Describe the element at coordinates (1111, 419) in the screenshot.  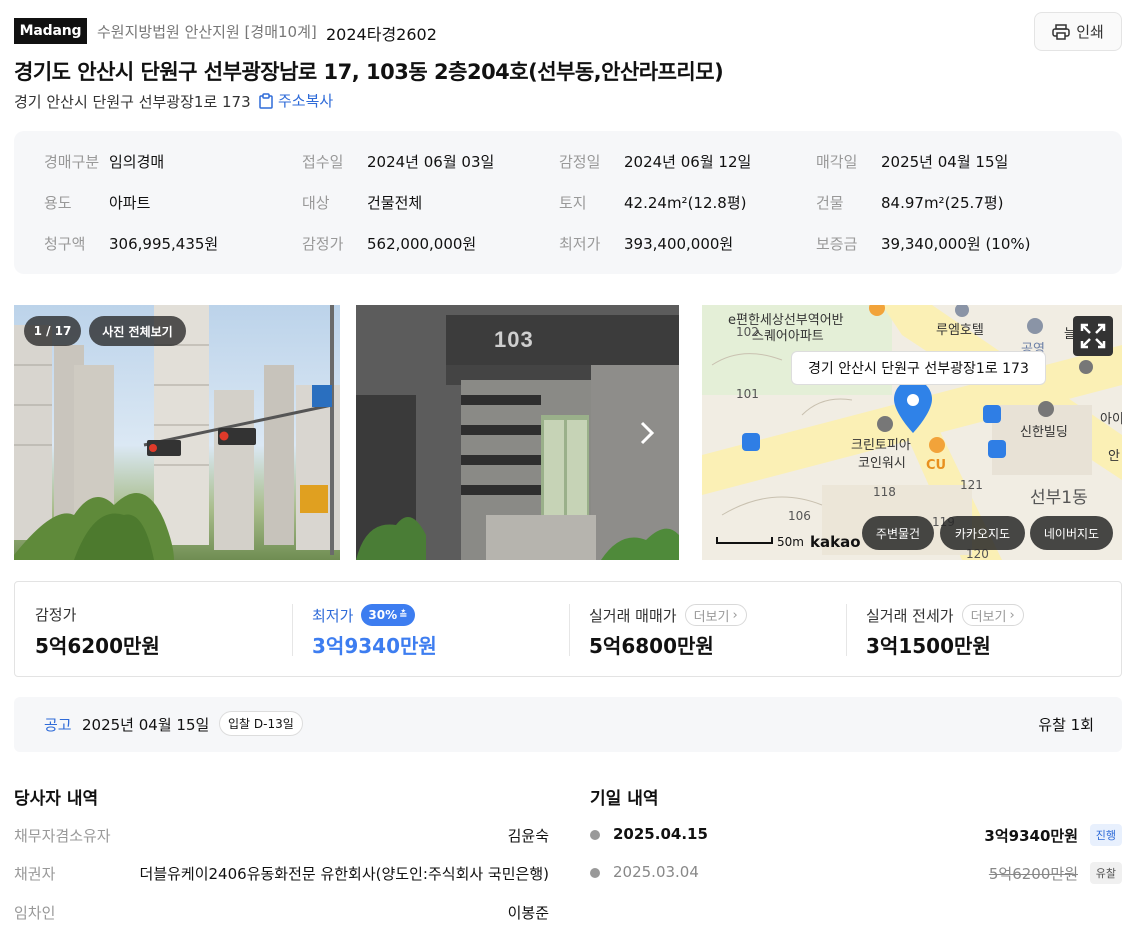
I see `map-label: 아이` at that location.